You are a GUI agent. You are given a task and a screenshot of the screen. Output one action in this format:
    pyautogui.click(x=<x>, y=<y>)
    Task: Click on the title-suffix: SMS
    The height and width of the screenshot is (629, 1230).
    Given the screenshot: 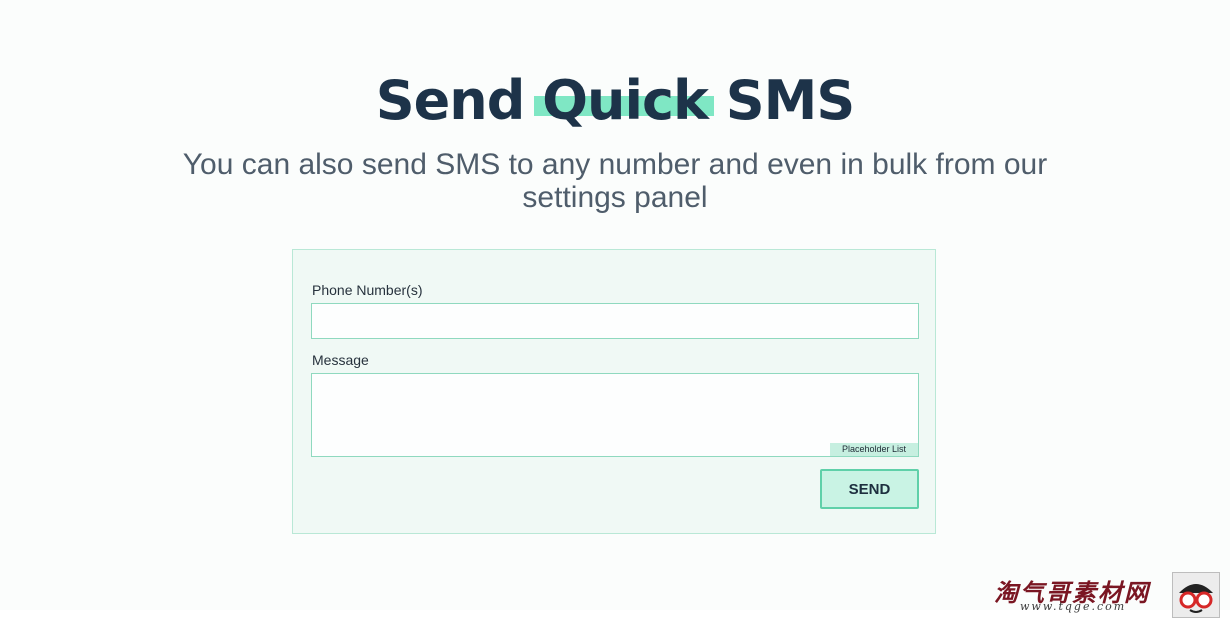 What is the action you would take?
    pyautogui.click(x=781, y=100)
    